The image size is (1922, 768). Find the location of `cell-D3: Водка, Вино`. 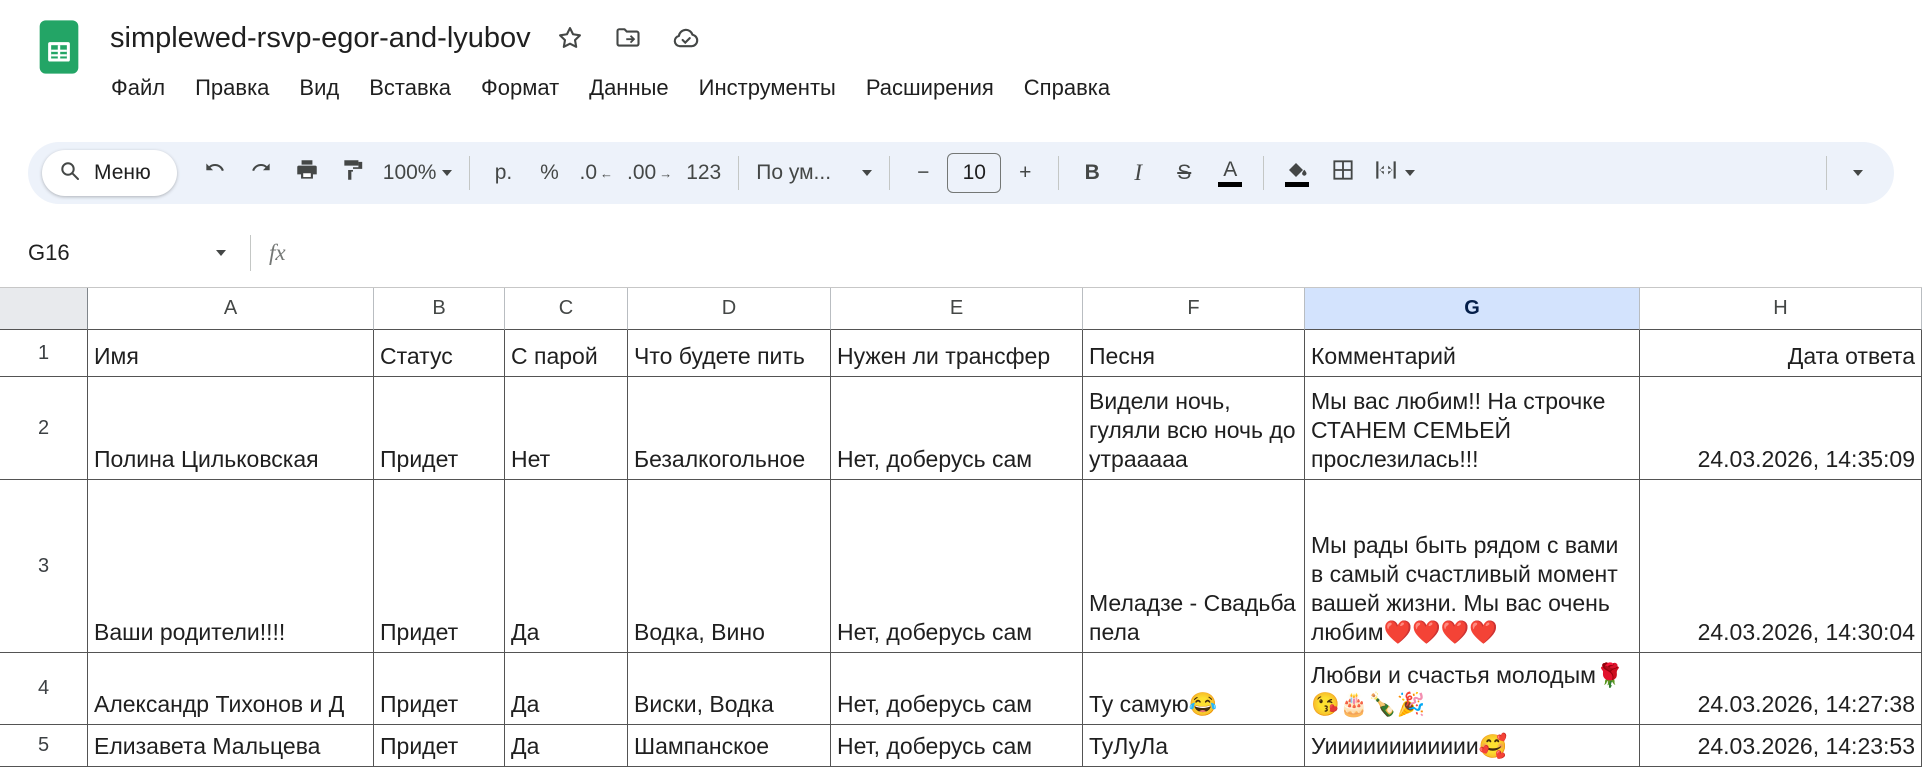

cell-D3: Водка, Вино is located at coordinates (729, 566).